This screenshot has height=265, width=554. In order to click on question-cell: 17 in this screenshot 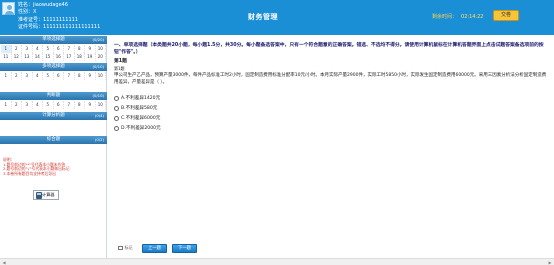, I will do `click(69, 57)`.